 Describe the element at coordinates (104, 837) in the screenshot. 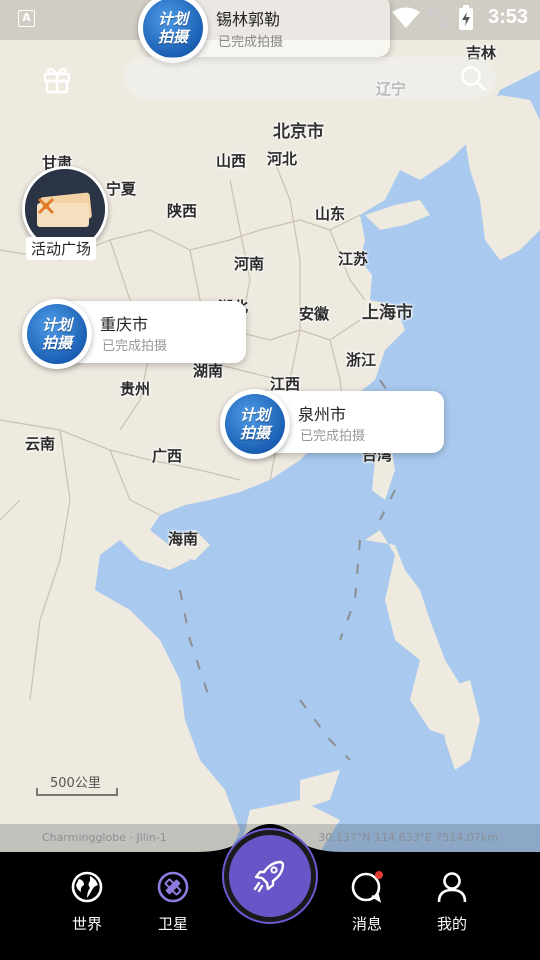

I see `attribution-source: Charmingglobe · Jilin-1` at that location.